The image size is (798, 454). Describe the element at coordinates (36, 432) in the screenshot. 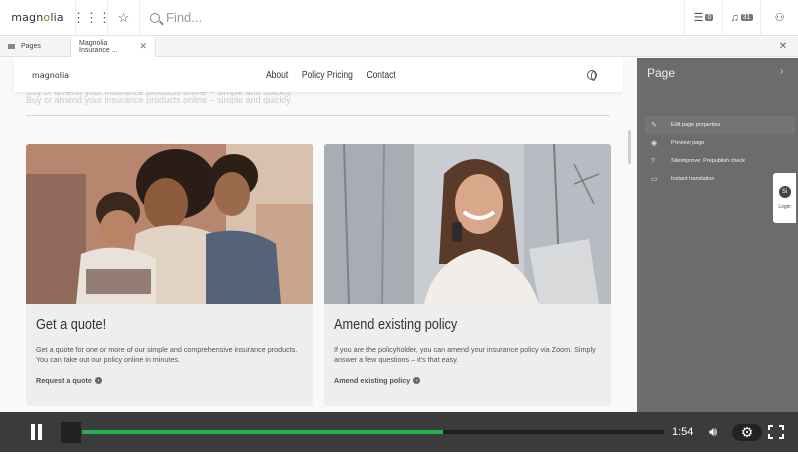

I see `pause-icon` at that location.